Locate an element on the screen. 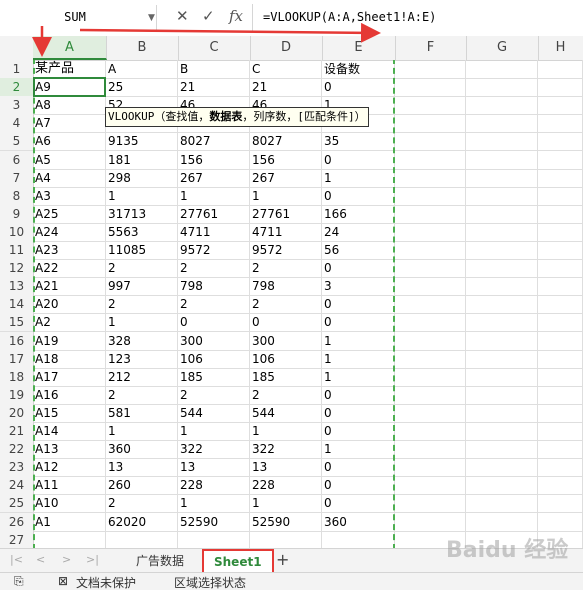  cell-c24: 228 is located at coordinates (214, 485).